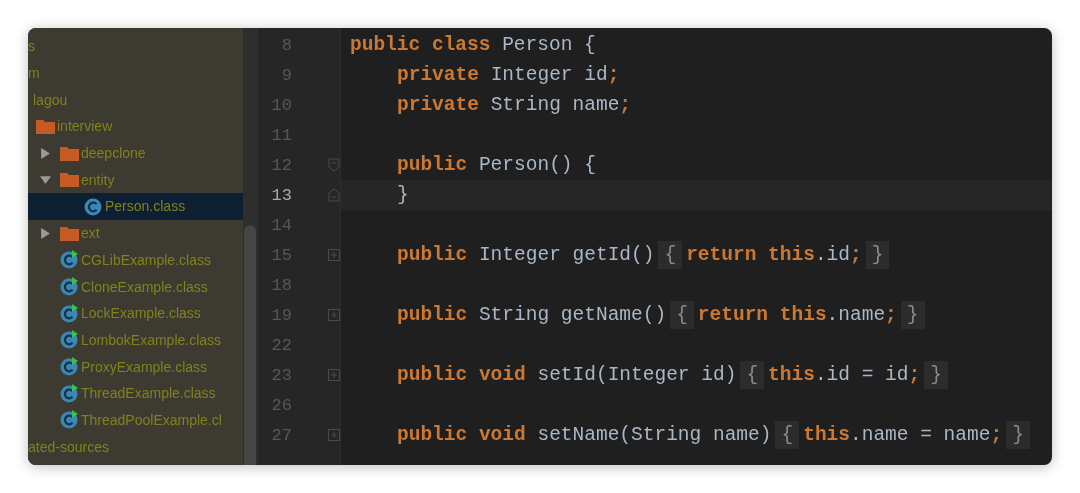 This screenshot has height=493, width=1080. I want to click on file-name: ThreadPoolExample.cl, so click(151, 419).